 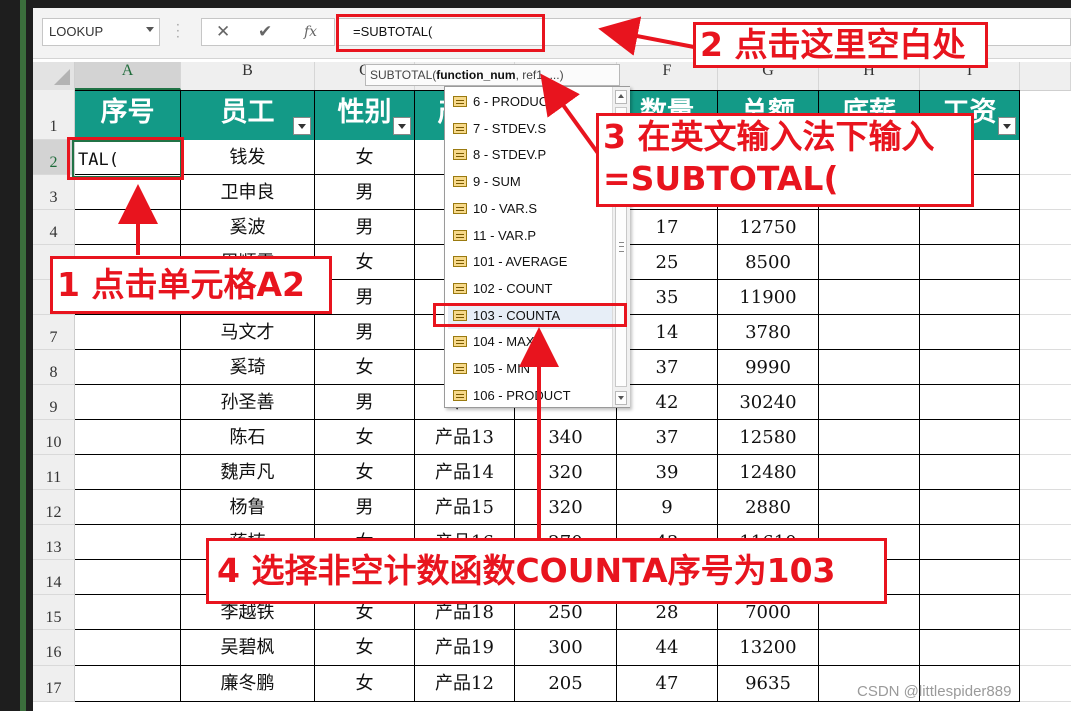 I want to click on row-header: 13, so click(x=54, y=542).